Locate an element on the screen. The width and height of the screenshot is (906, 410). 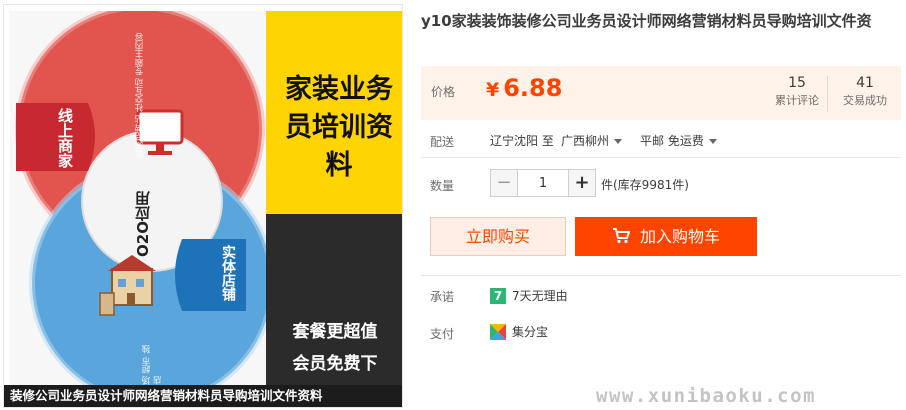
shipping-destination-select: 广西柳州 is located at coordinates (592, 140).